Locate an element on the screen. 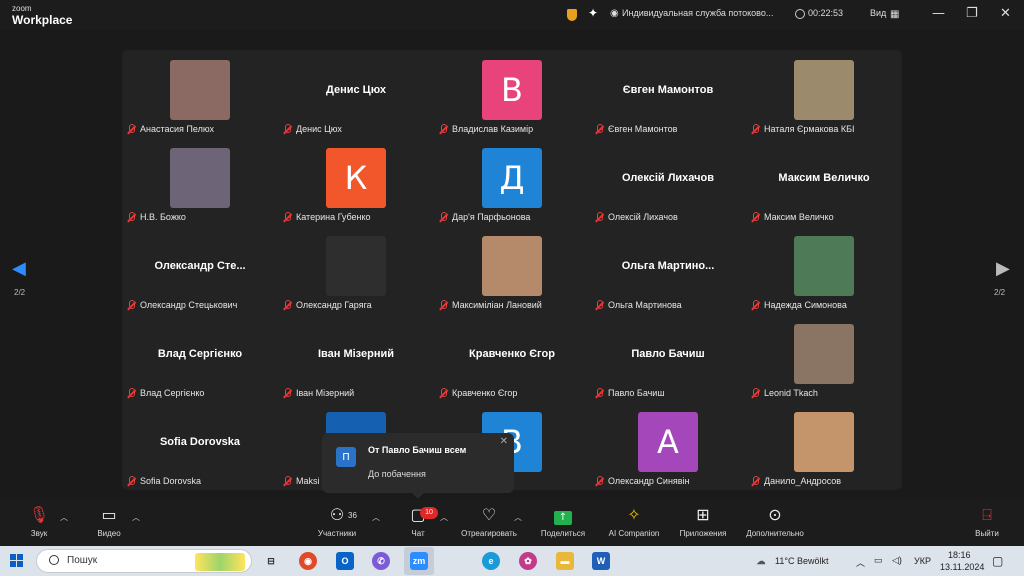  notifications-icon: ▢ is located at coordinates (997, 561).